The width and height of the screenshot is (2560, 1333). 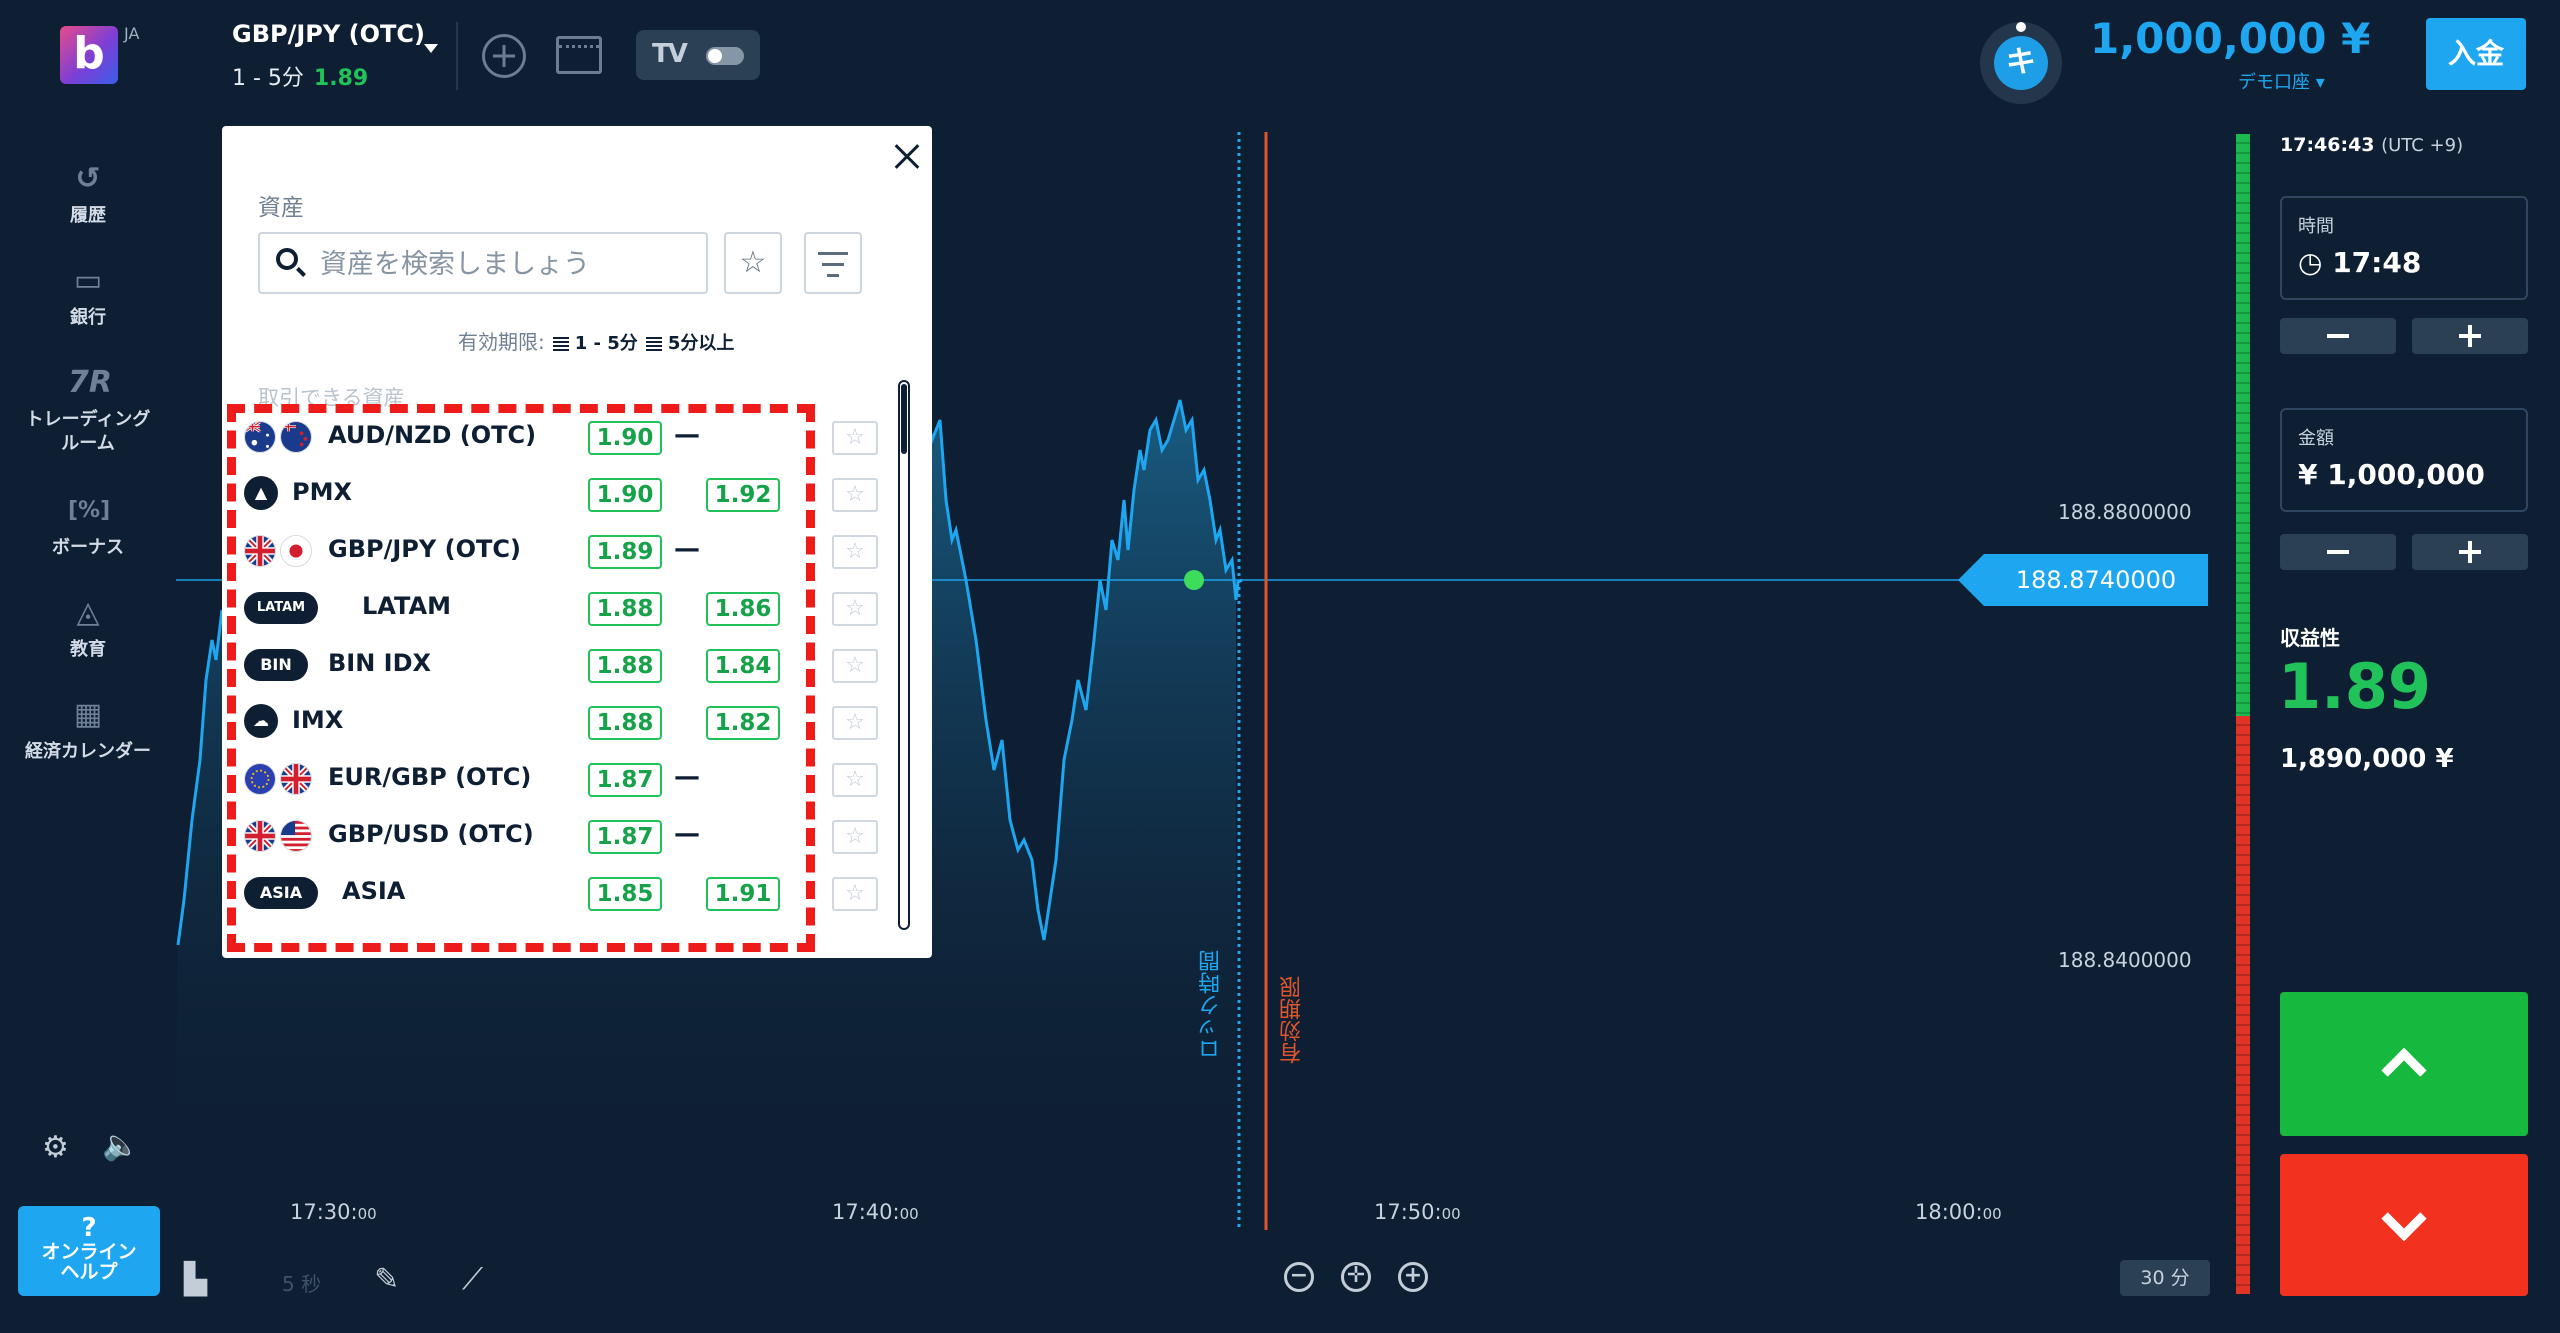 I want to click on asset-name: LATAM, so click(x=406, y=606).